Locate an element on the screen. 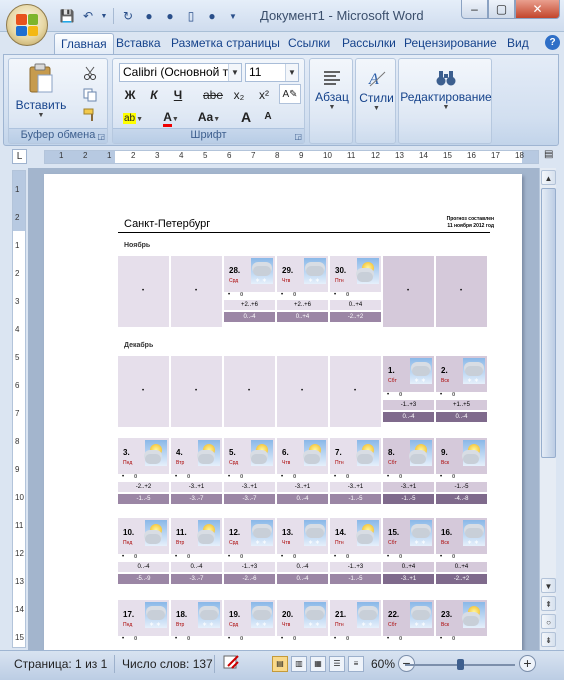 This screenshot has width=564, height=680. previous-page-button: ⇞ is located at coordinates (548, 603).